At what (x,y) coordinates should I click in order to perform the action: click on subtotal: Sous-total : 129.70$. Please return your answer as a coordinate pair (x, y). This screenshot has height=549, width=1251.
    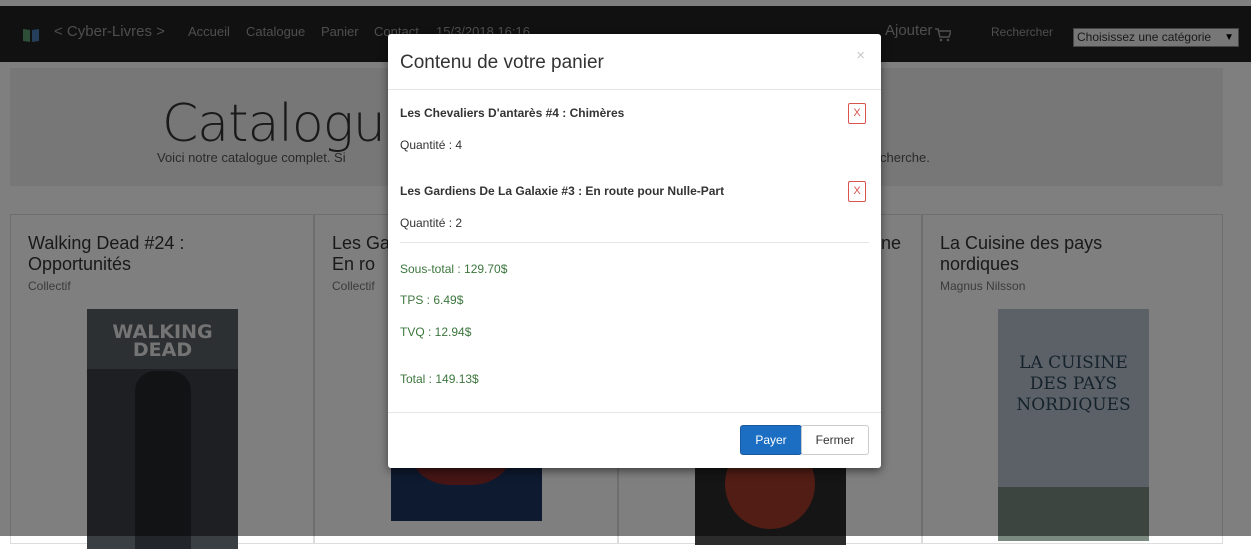
    Looking at the image, I should click on (454, 269).